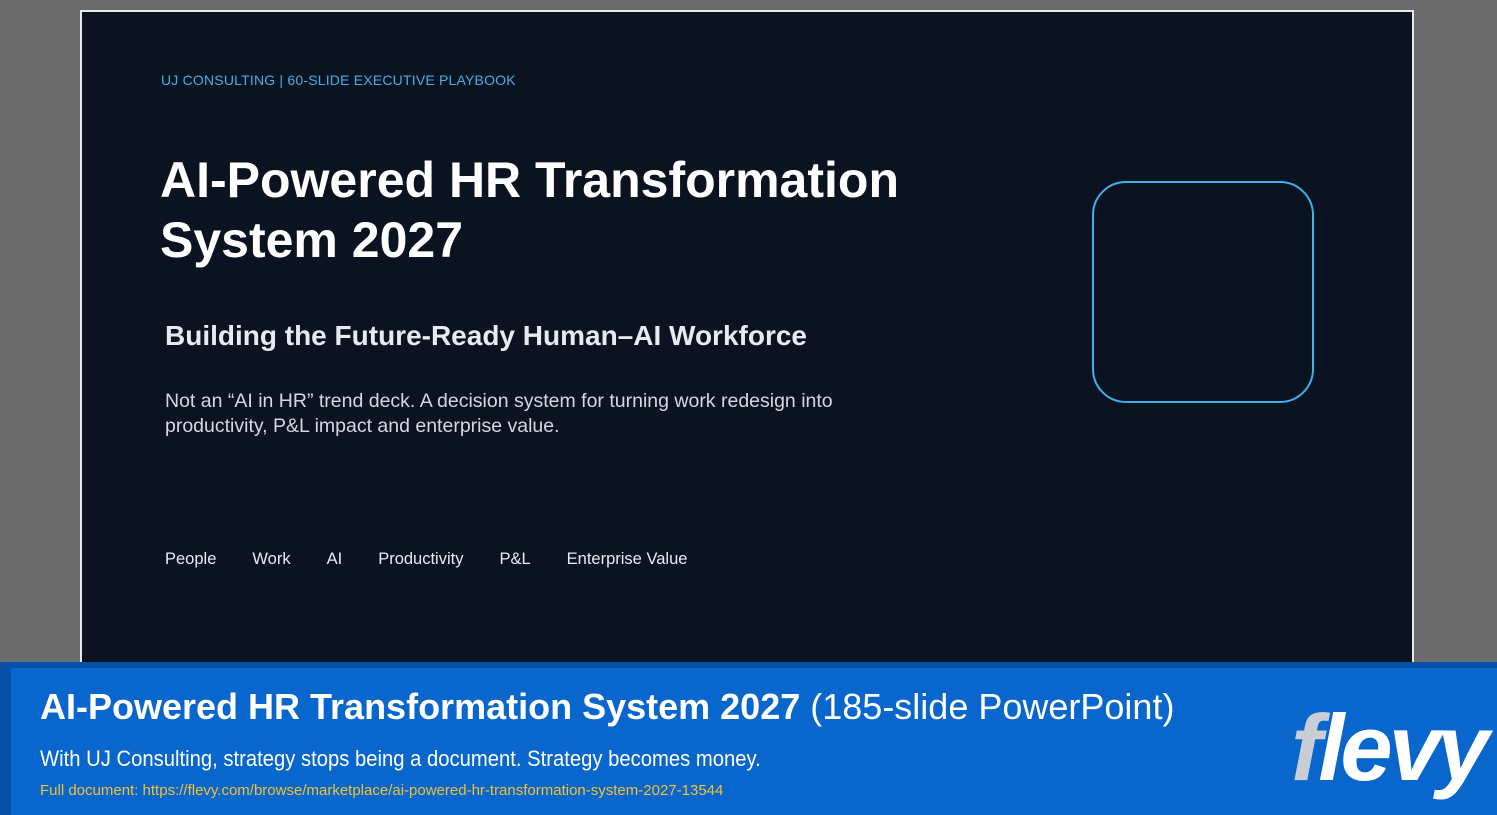  What do you see at coordinates (421, 559) in the screenshot?
I see `tag-productivity: Productivity` at bounding box center [421, 559].